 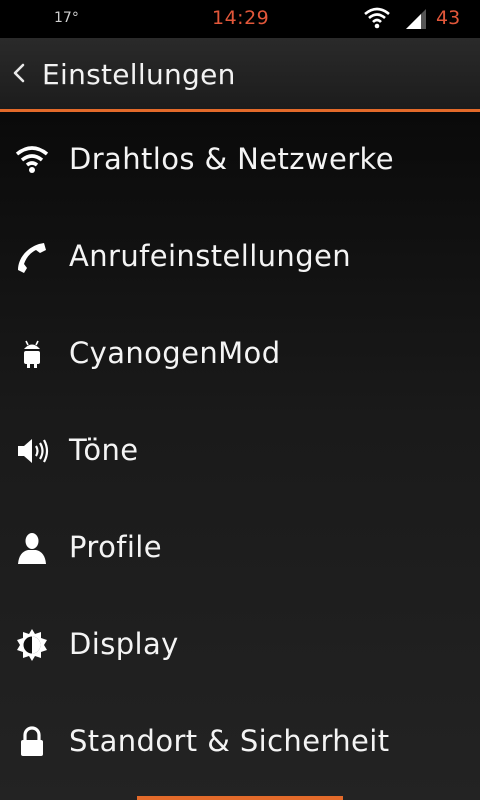 What do you see at coordinates (32, 354) in the screenshot?
I see `android-icon` at bounding box center [32, 354].